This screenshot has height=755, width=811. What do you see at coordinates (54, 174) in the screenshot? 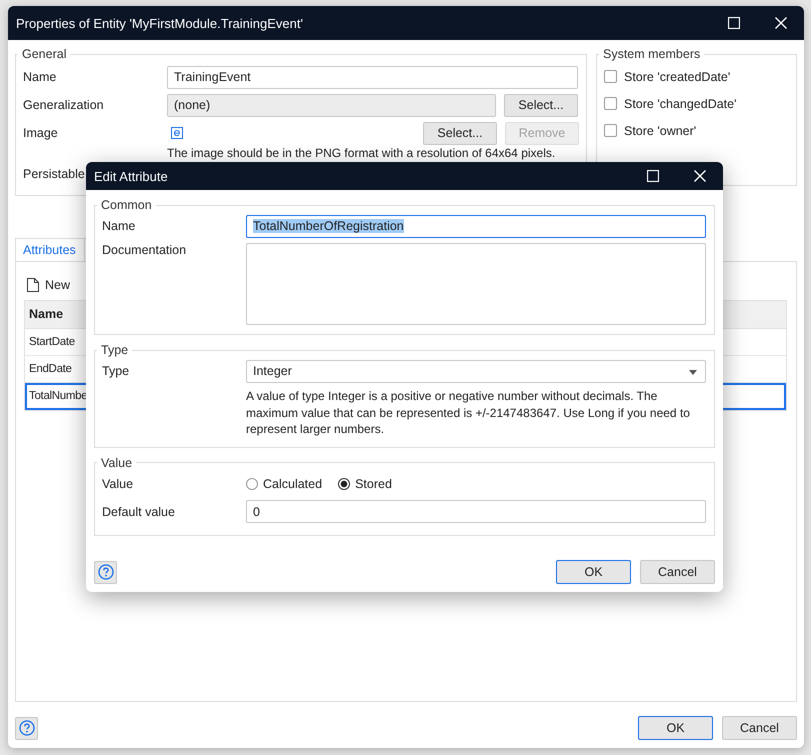
I see `field-label: Persistable` at bounding box center [54, 174].